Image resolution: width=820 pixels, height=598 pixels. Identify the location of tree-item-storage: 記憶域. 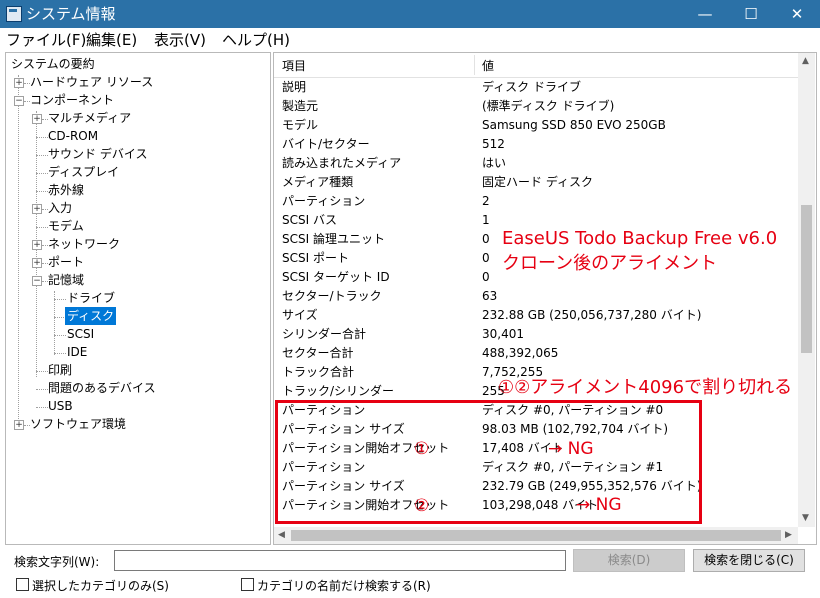
(66, 280).